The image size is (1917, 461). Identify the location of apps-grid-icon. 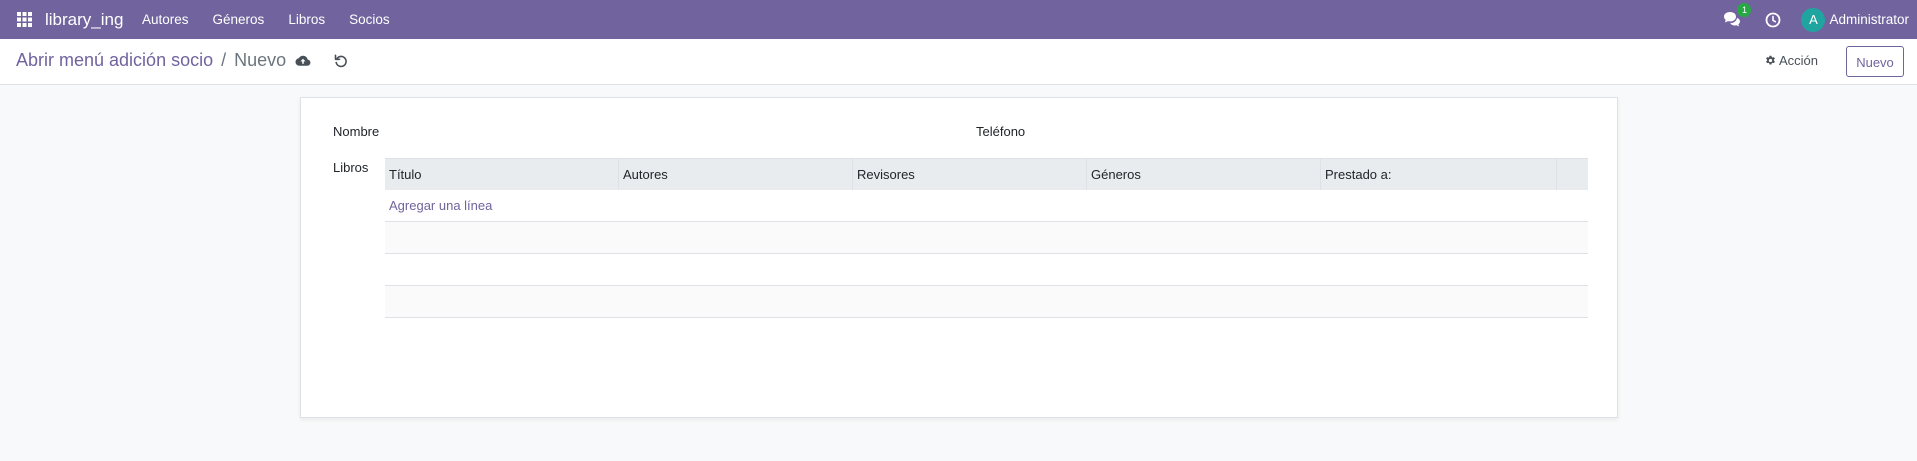
(24, 19).